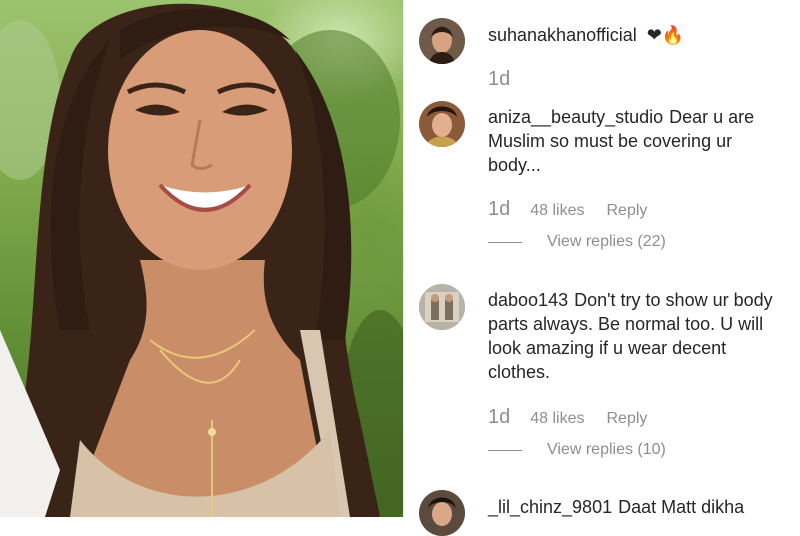 The width and height of the screenshot is (800, 536). Describe the element at coordinates (575, 117) in the screenshot. I see `comment-username: aniza__beauty_studio` at that location.